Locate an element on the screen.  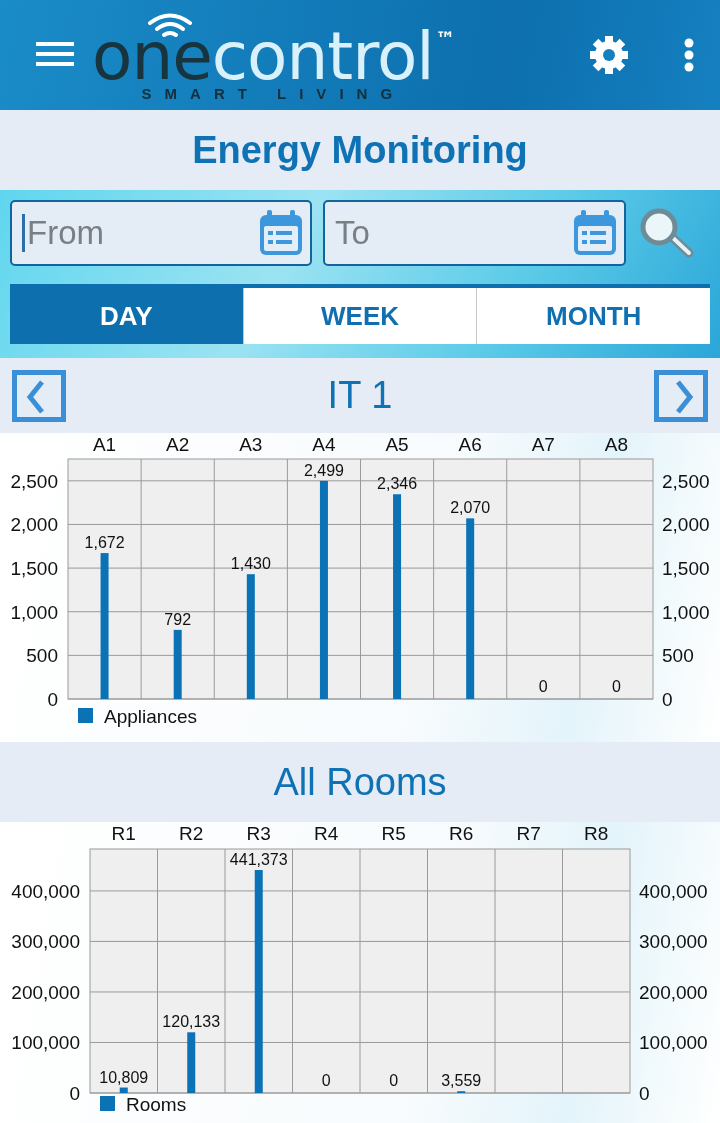
legend-label: Rooms is located at coordinates (156, 1104).